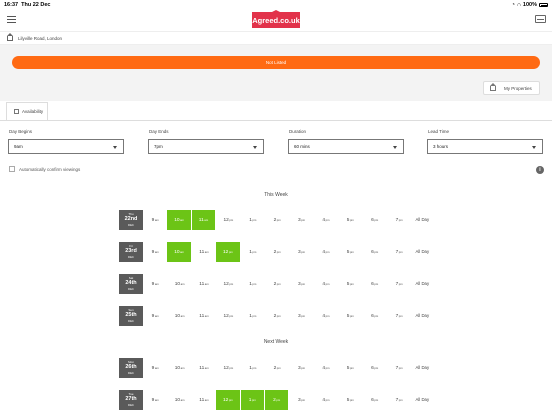  I want to click on my-properties-button: My Properties, so click(511, 88).